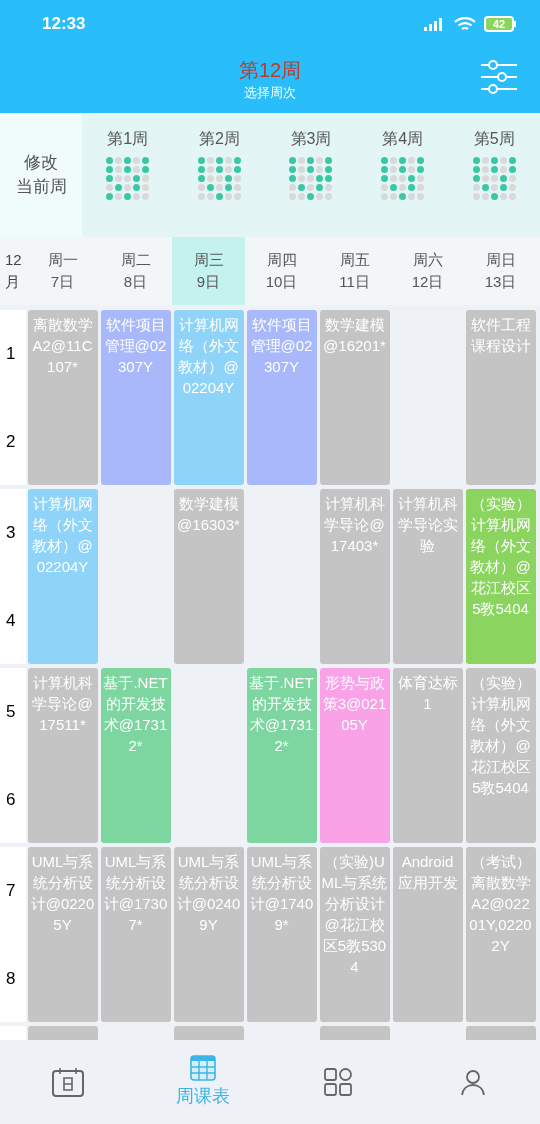 The width and height of the screenshot is (540, 1124). What do you see at coordinates (354, 755) in the screenshot?
I see `course-card: 形势与政策3@02105Y` at bounding box center [354, 755].